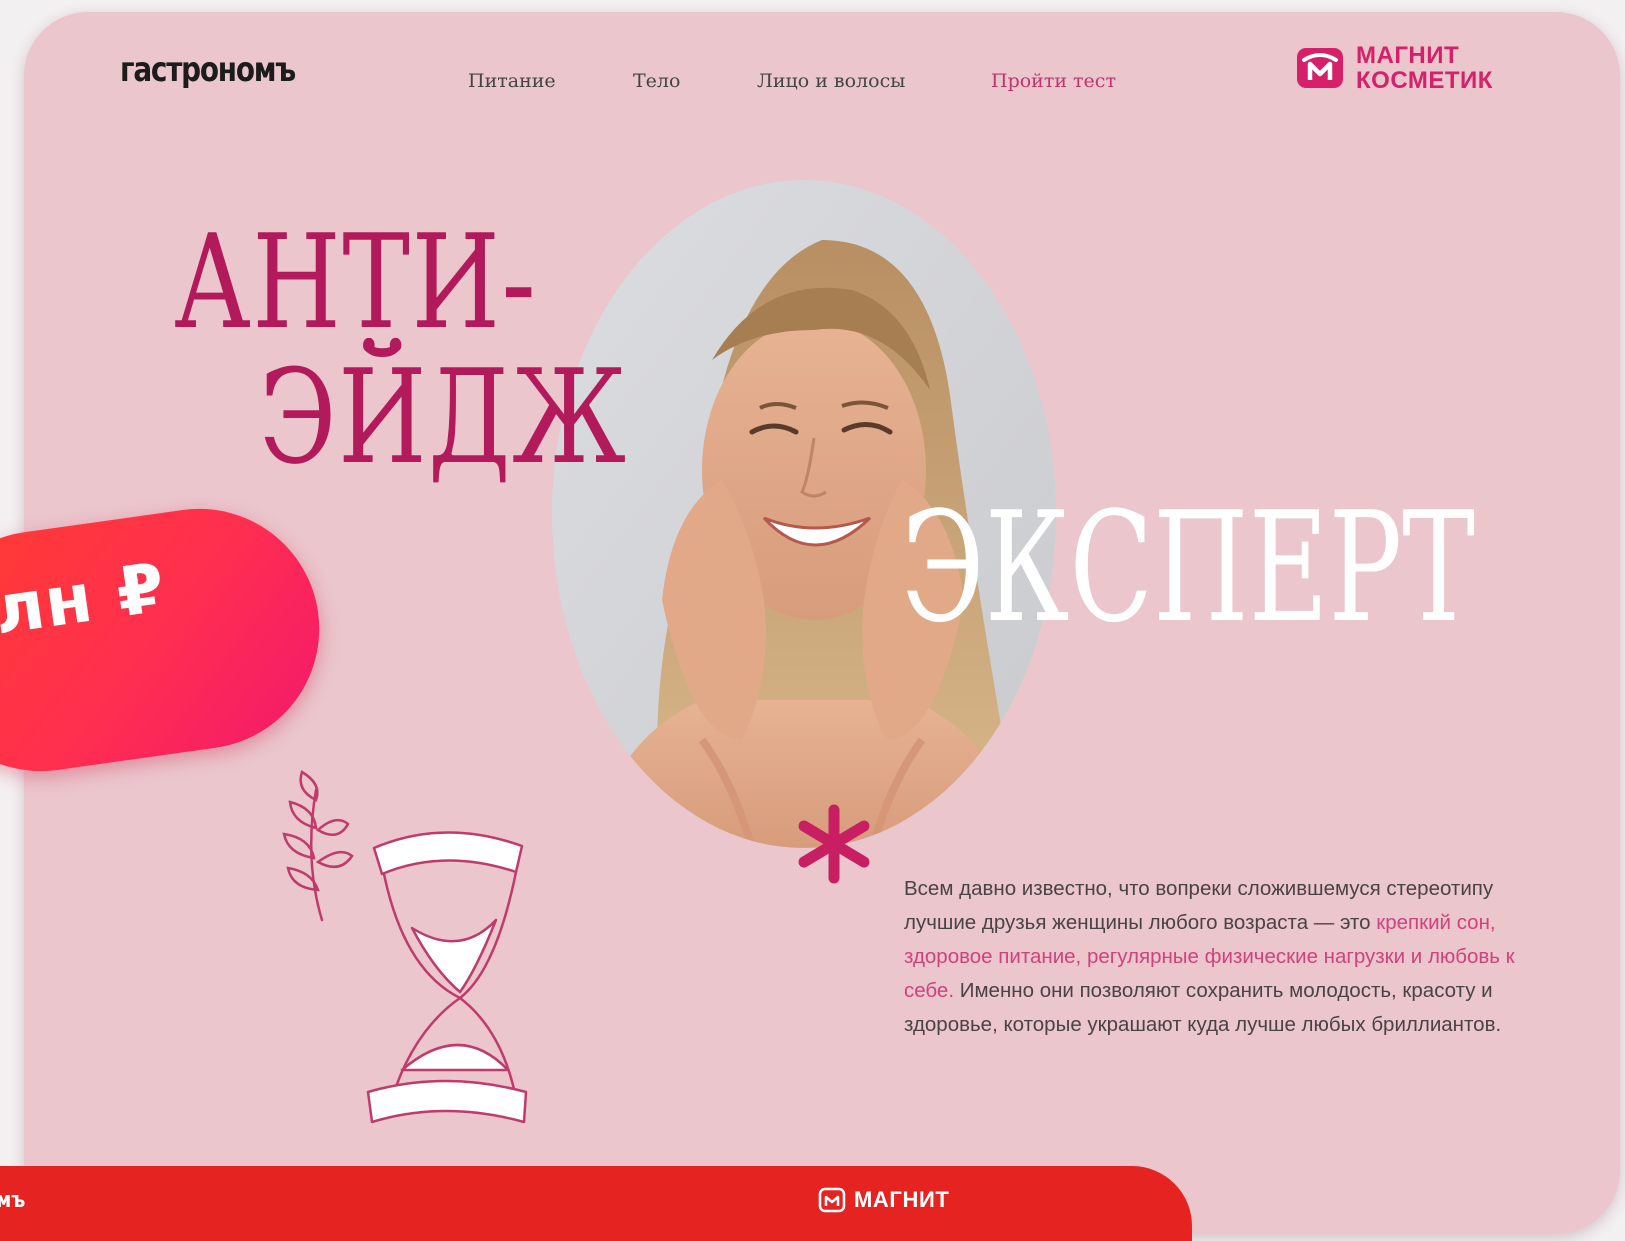  What do you see at coordinates (831, 81) in the screenshot?
I see `nav-item-litso-volosy: Лицо и волосы` at bounding box center [831, 81].